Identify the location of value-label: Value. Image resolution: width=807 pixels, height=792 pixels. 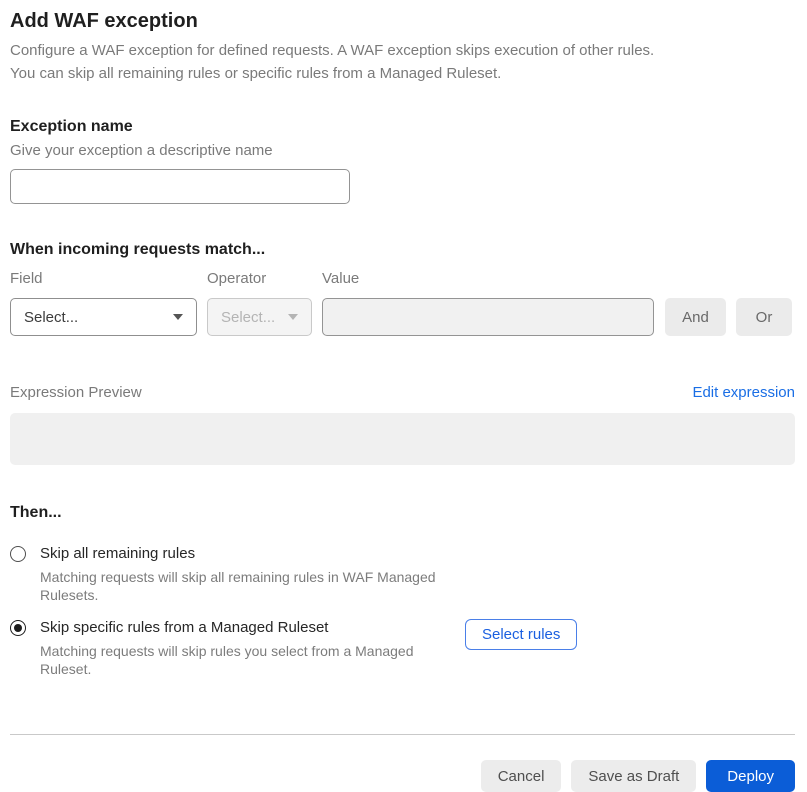
(341, 278).